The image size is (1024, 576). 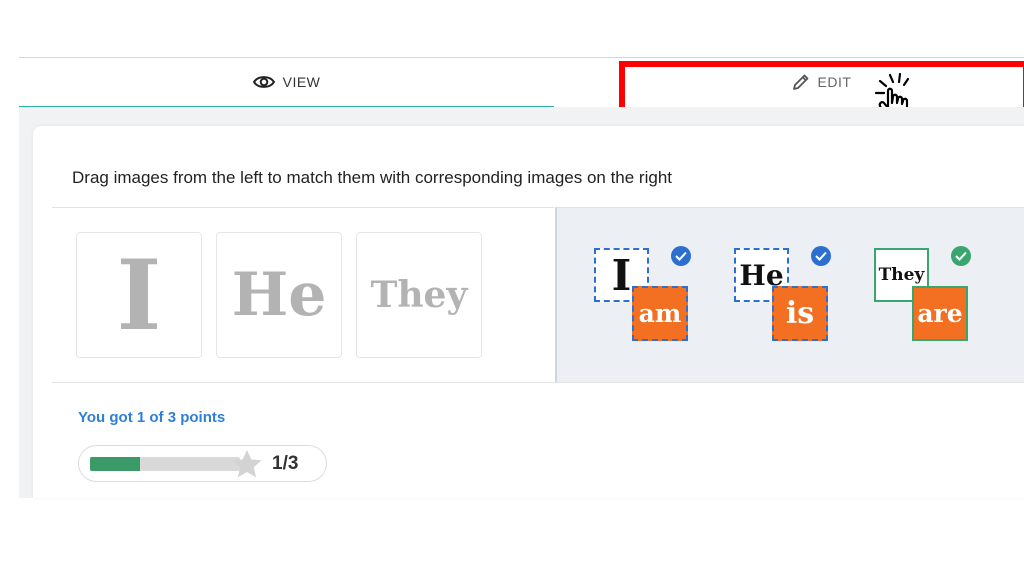 What do you see at coordinates (247, 466) in the screenshot?
I see `star-icon` at bounding box center [247, 466].